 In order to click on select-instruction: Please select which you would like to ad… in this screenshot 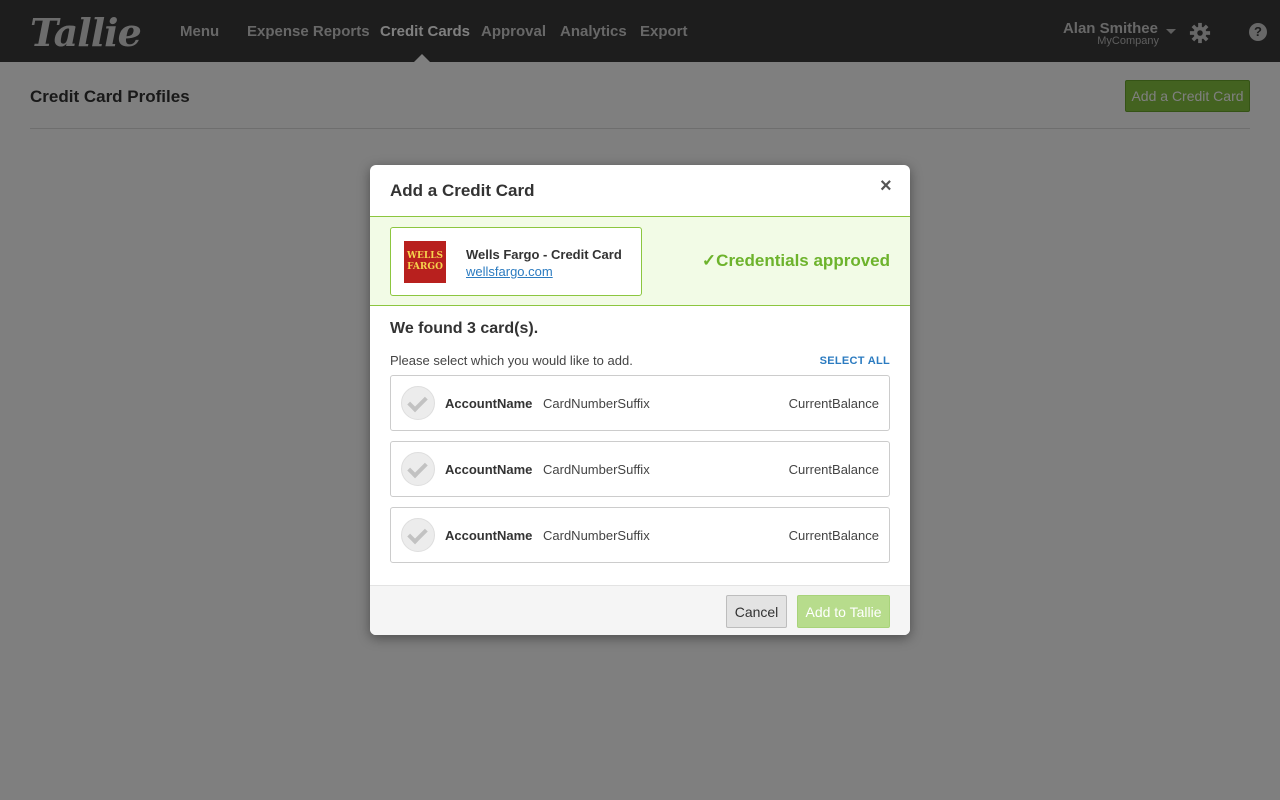, I will do `click(511, 360)`.